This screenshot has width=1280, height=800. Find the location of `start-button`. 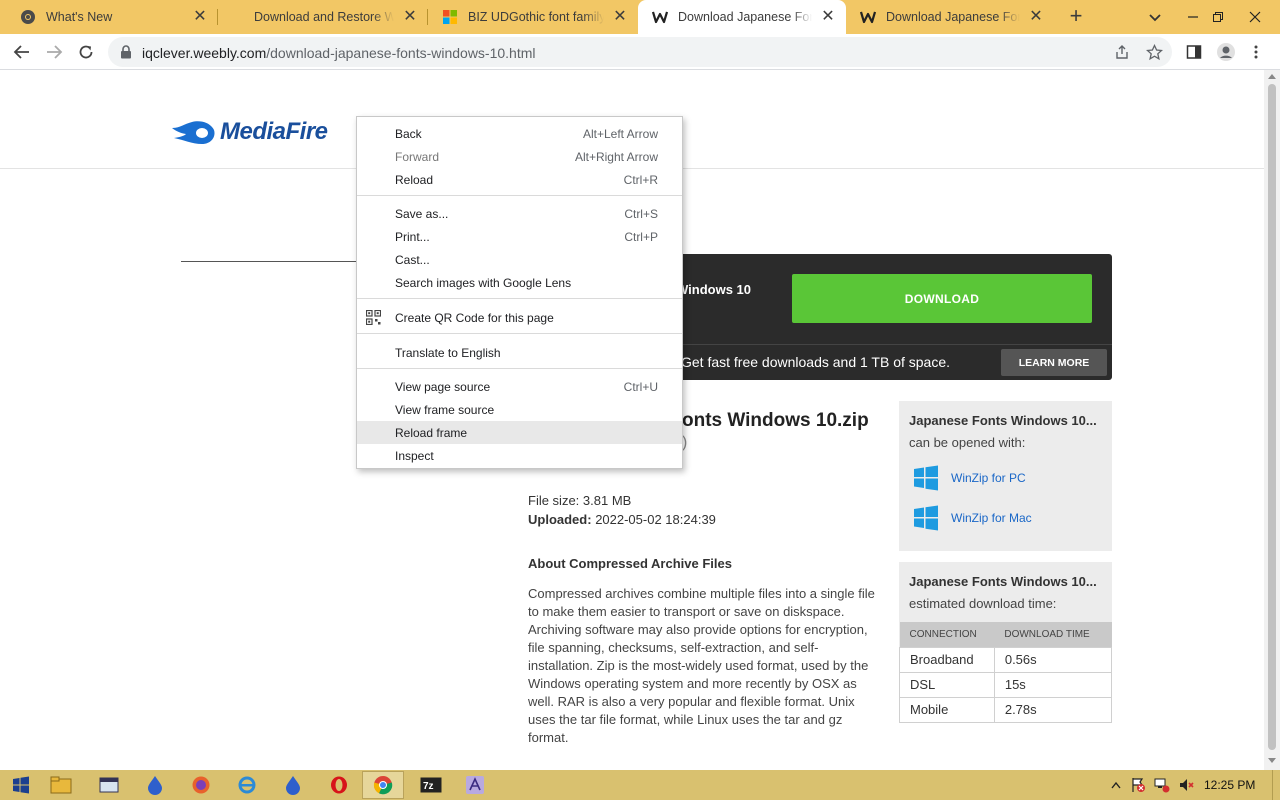

start-button is located at coordinates (21, 785).